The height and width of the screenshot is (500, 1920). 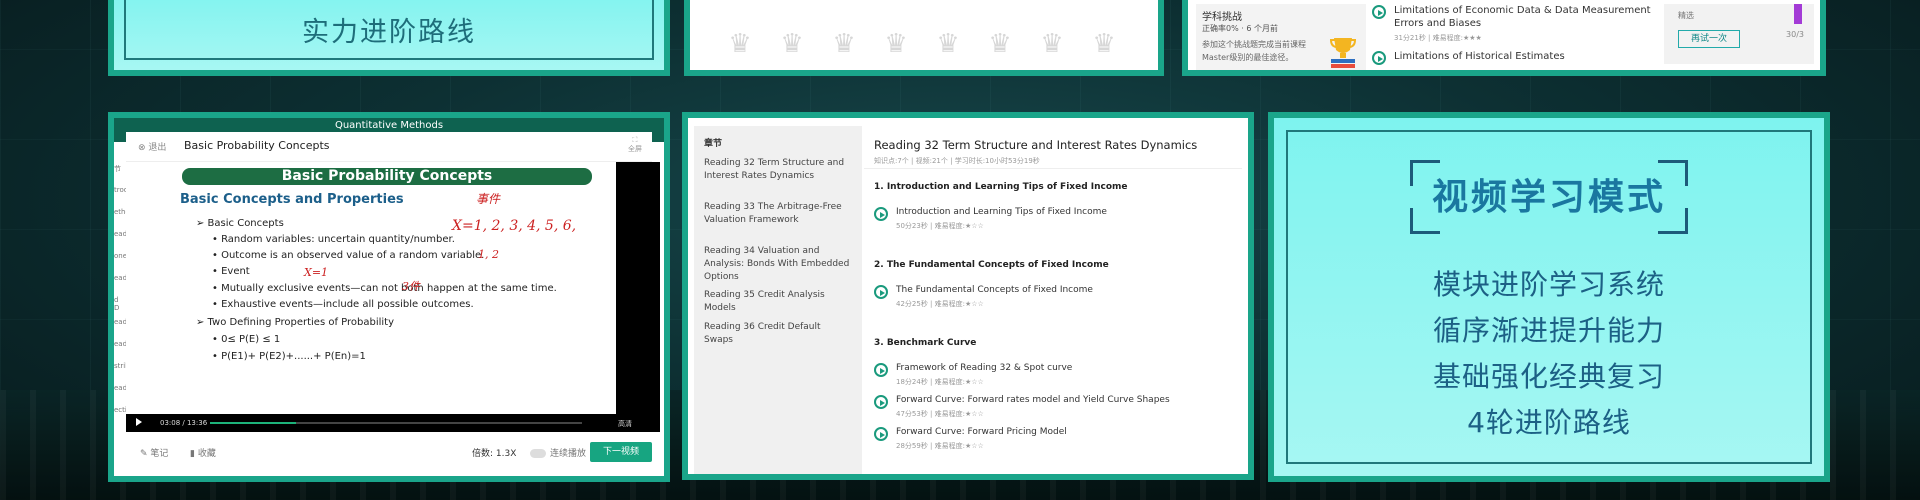 I want to click on course-meta: 知识点:7个 | 视频:21个 | 学习时长:10小时53分19秒, so click(x=957, y=161).